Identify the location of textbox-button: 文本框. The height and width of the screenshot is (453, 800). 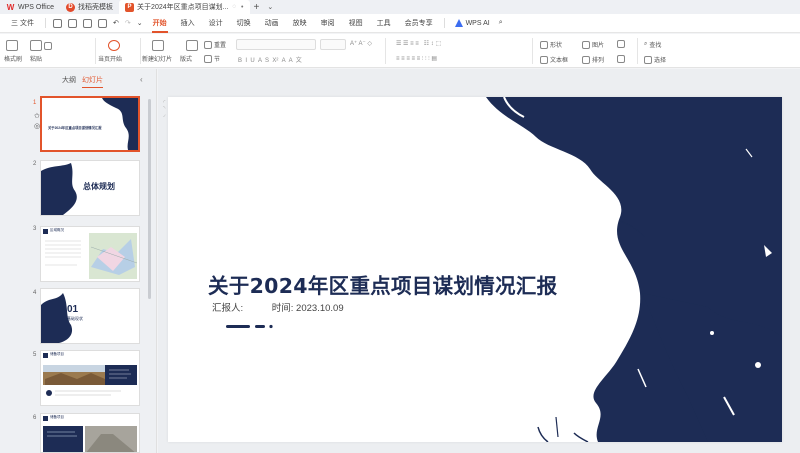
(554, 59).